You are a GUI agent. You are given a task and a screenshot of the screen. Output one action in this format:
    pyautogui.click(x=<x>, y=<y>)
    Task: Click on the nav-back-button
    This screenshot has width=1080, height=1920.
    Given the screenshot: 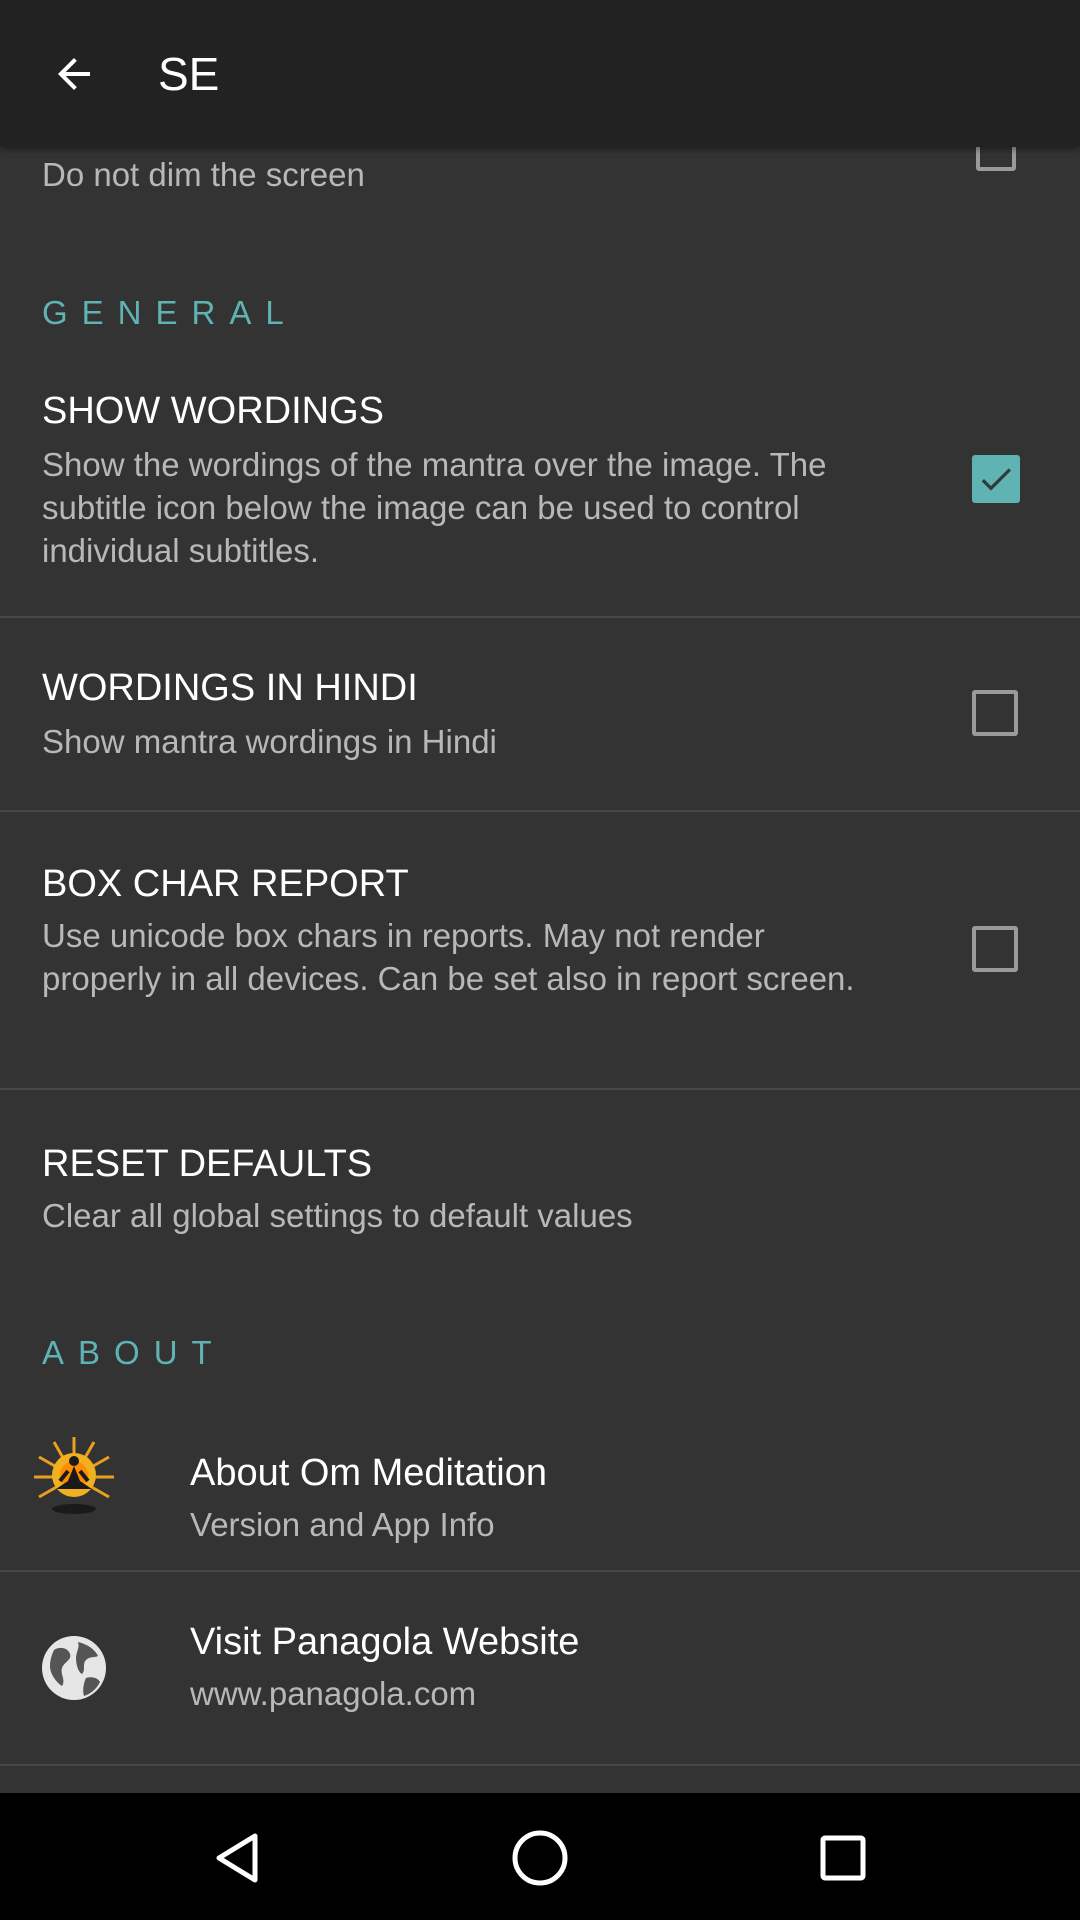 What is the action you would take?
    pyautogui.click(x=237, y=1858)
    